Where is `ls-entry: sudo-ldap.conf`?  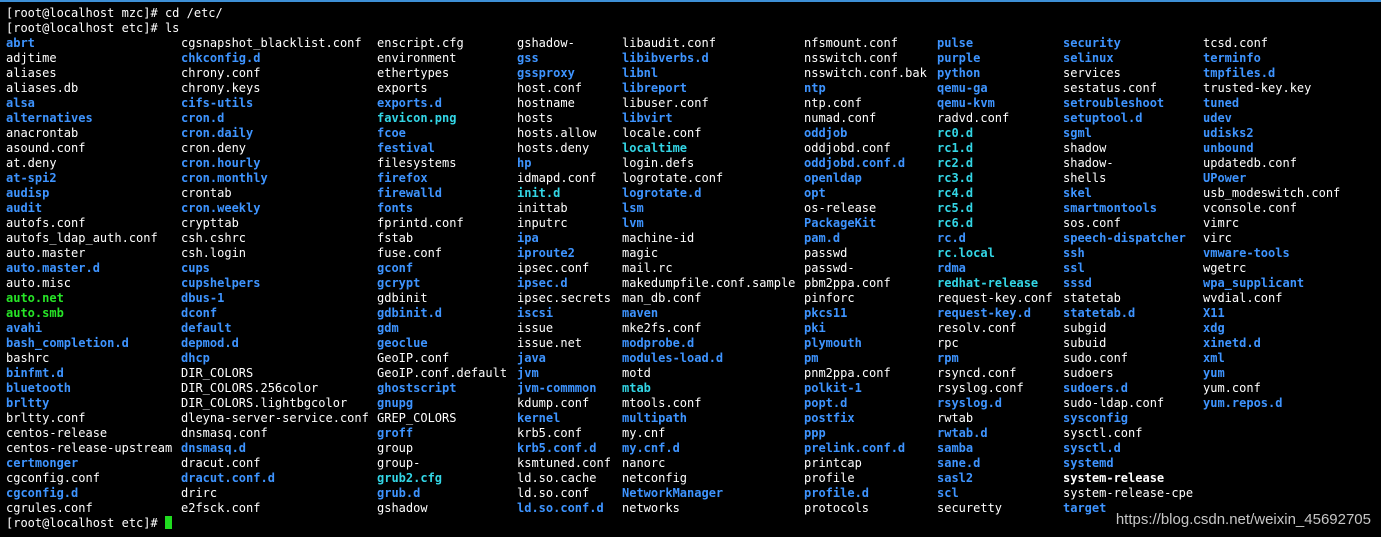
ls-entry: sudo-ldap.conf is located at coordinates (1114, 403).